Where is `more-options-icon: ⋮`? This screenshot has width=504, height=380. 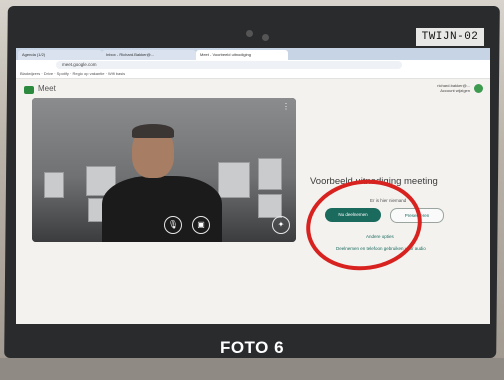
more-options-icon: ⋮ is located at coordinates (286, 106).